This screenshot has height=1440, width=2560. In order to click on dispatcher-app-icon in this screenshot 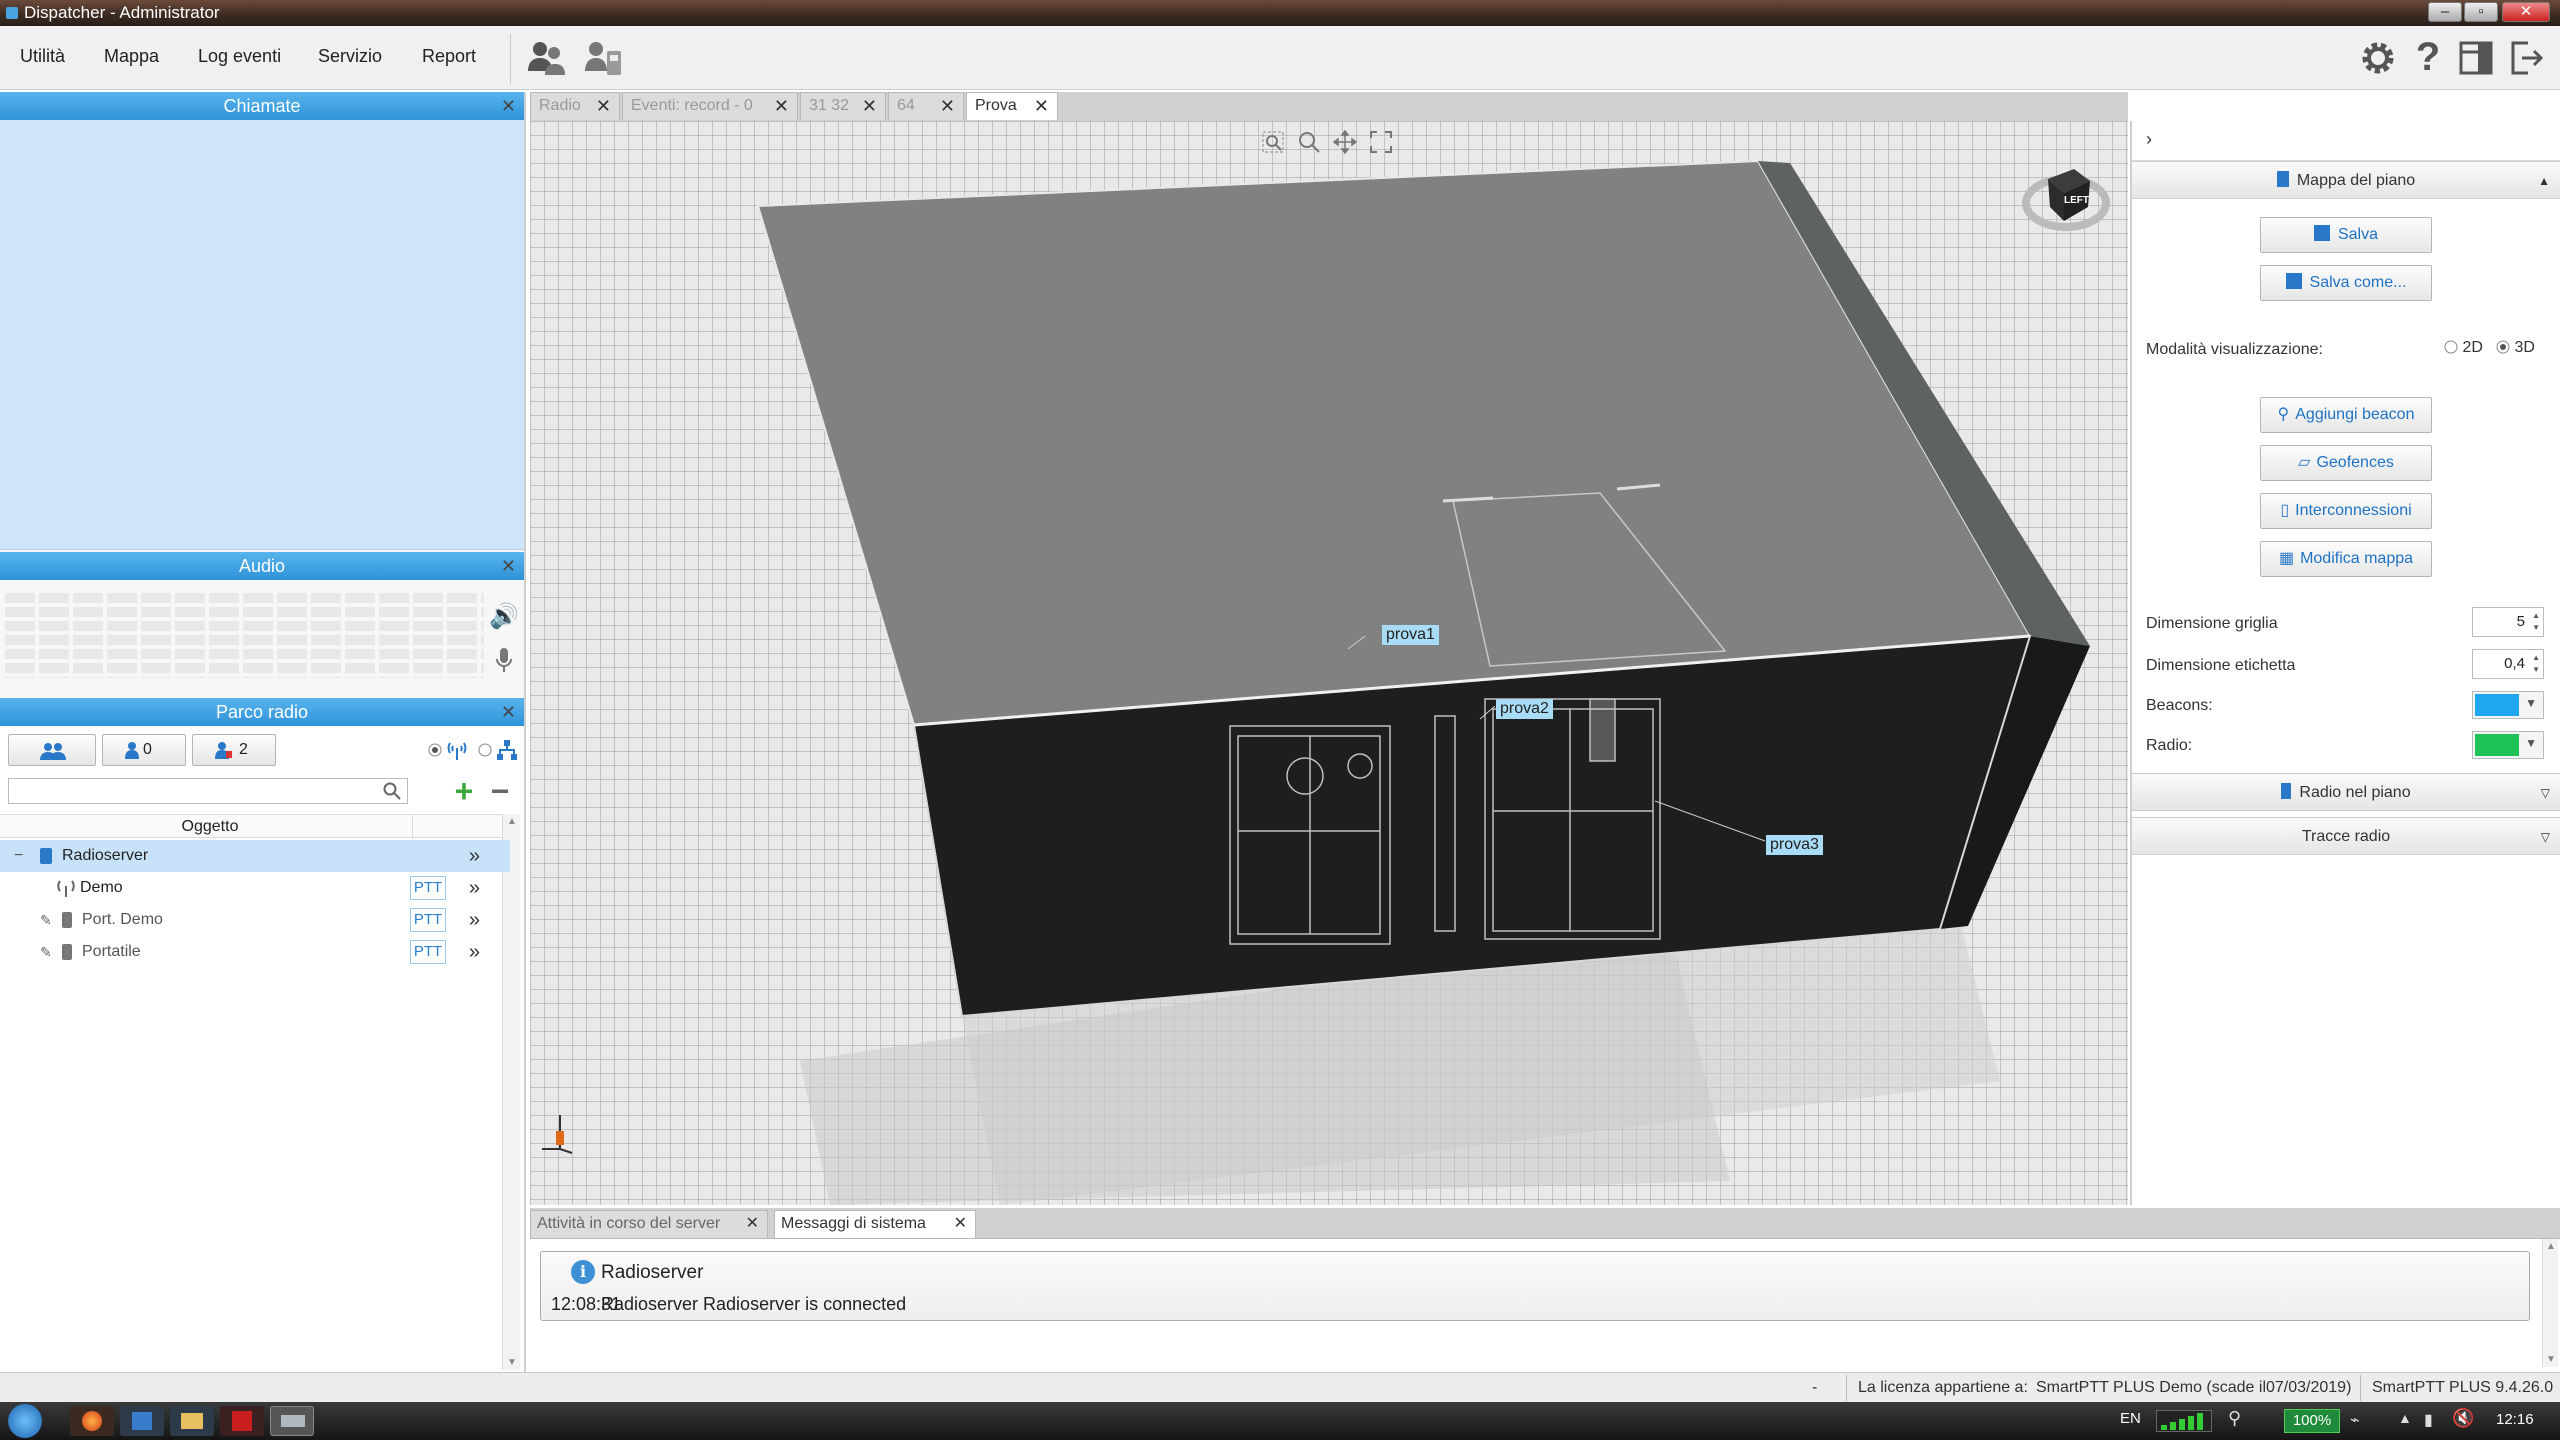, I will do `click(292, 1421)`.